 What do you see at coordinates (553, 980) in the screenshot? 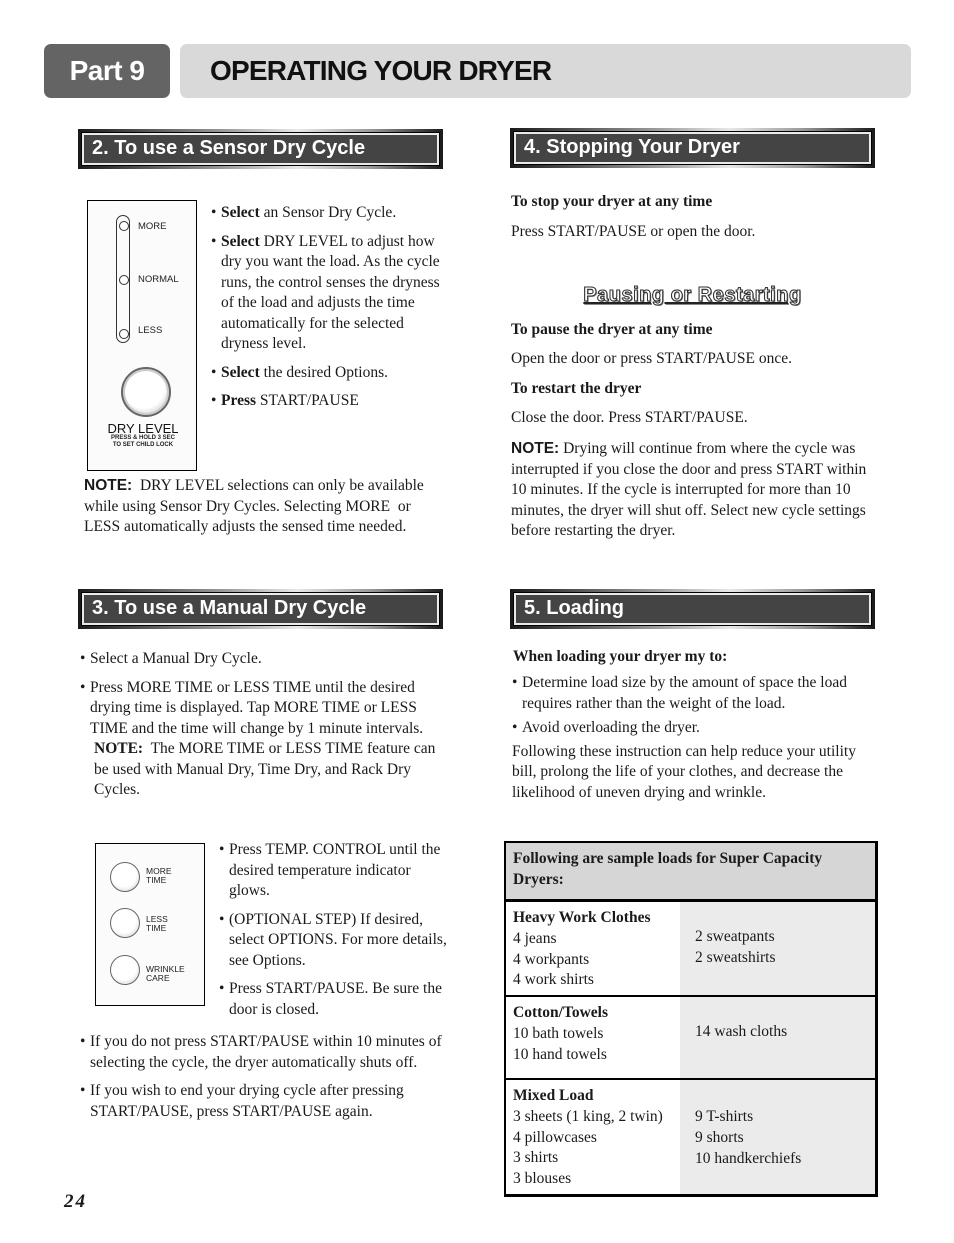
I see `load-item: 4 work shirts` at bounding box center [553, 980].